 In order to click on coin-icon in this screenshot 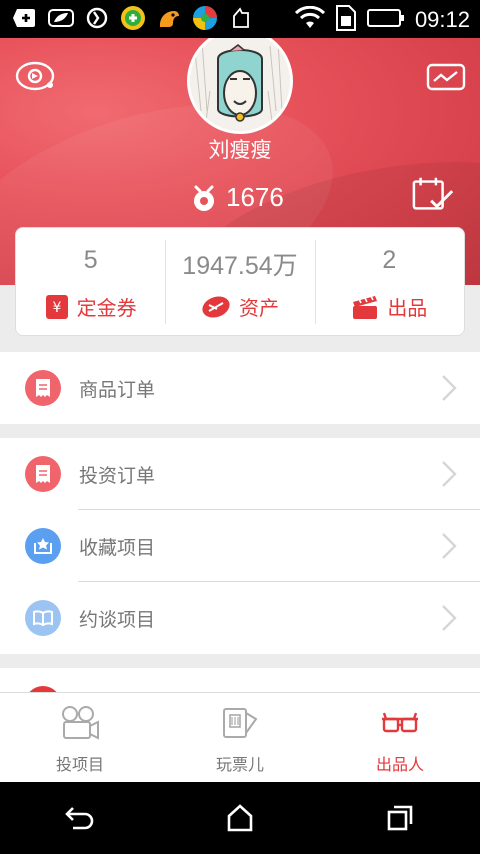, I will do `click(204, 198)`.